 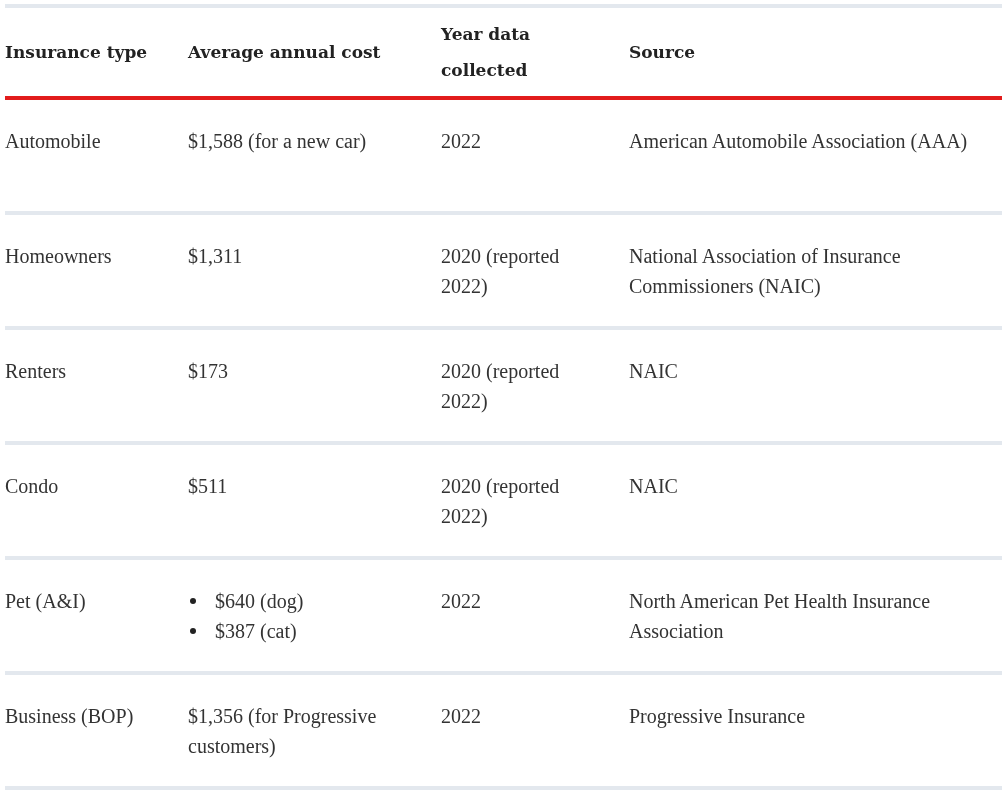 What do you see at coordinates (96, 157) in the screenshot?
I see `table-cell: Automobile` at bounding box center [96, 157].